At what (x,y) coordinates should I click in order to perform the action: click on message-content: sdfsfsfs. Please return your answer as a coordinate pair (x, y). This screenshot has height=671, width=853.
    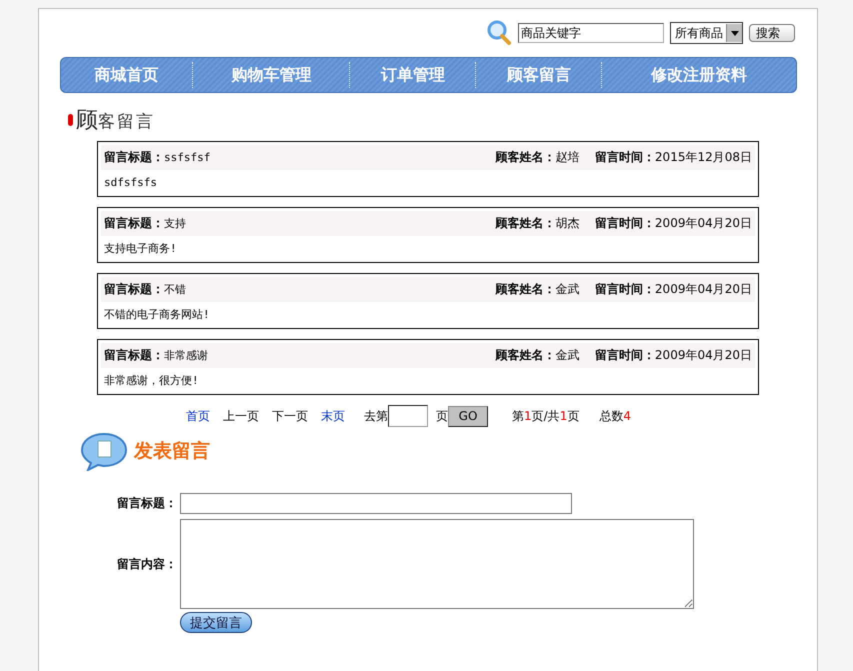
    Looking at the image, I should click on (130, 183).